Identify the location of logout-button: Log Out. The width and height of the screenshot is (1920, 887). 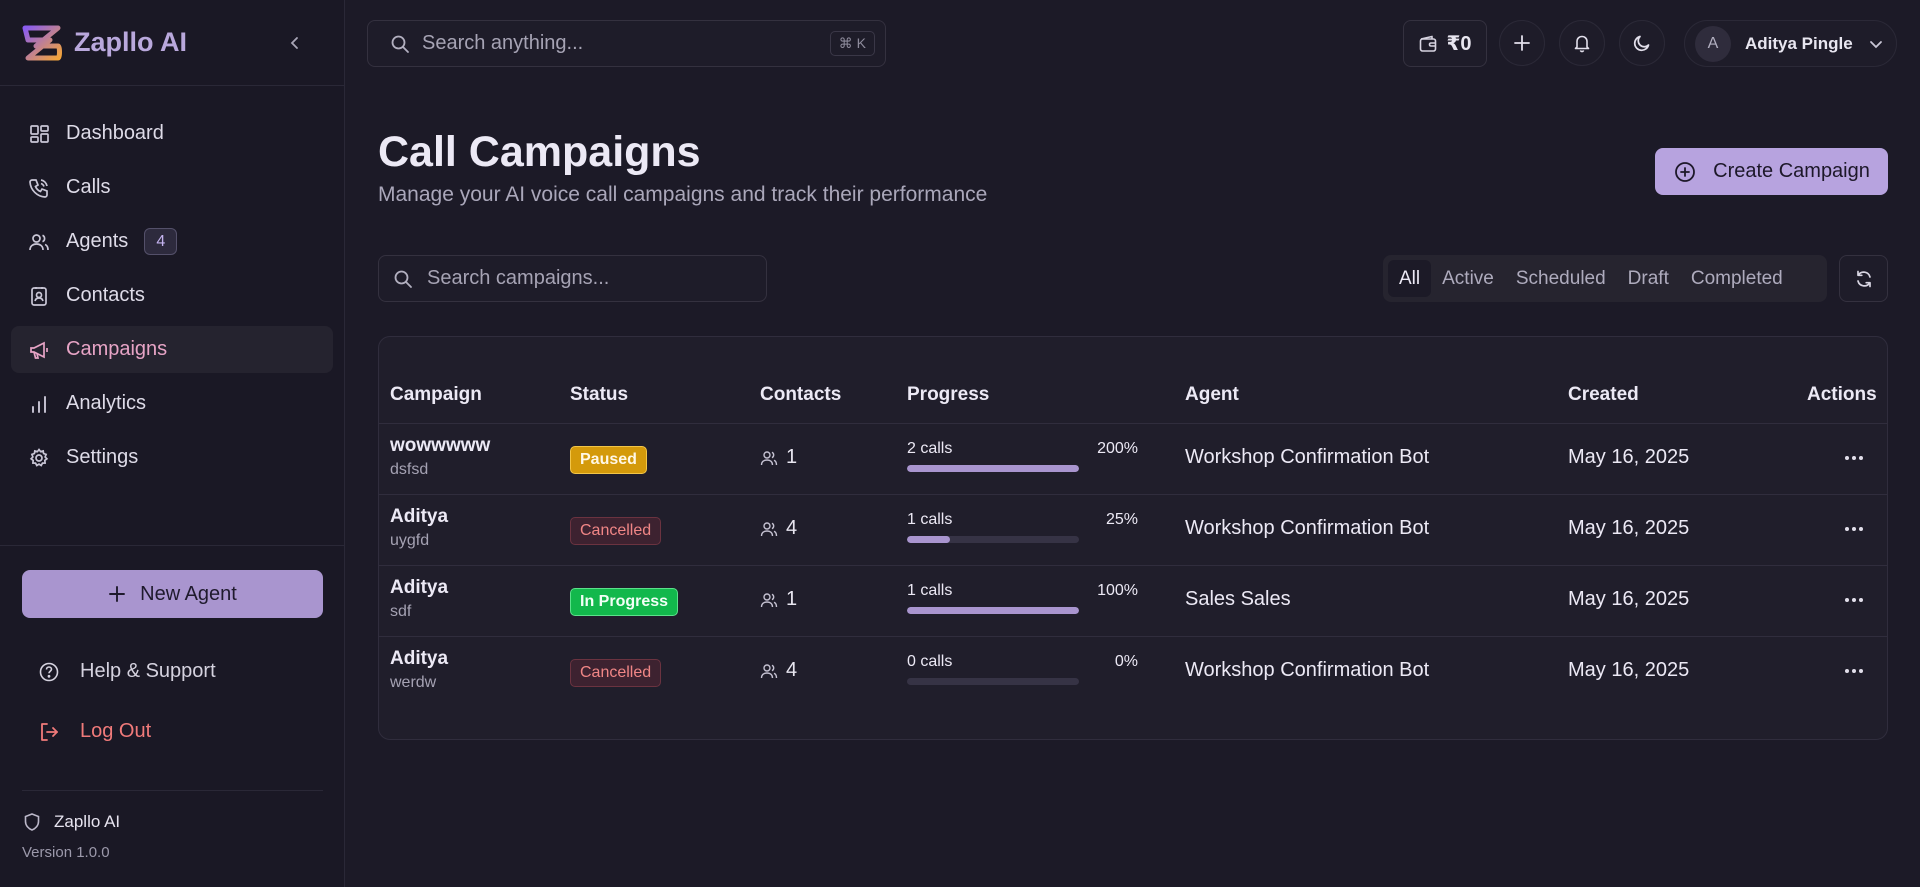
(94, 731).